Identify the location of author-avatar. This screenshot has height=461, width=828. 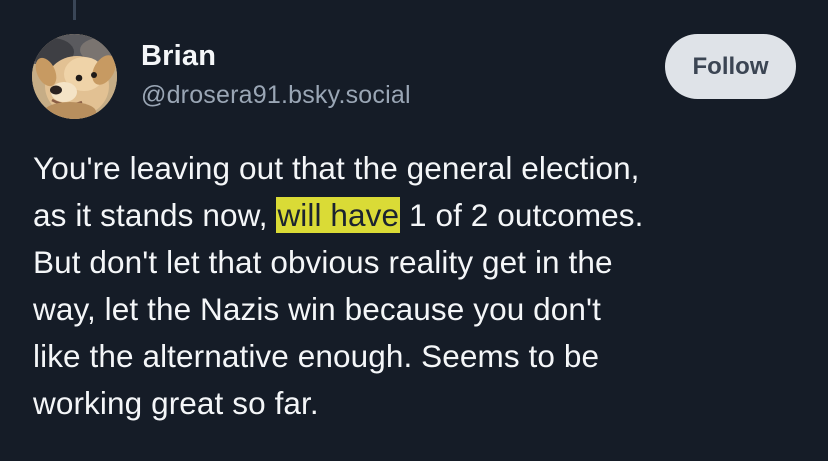
(74, 76).